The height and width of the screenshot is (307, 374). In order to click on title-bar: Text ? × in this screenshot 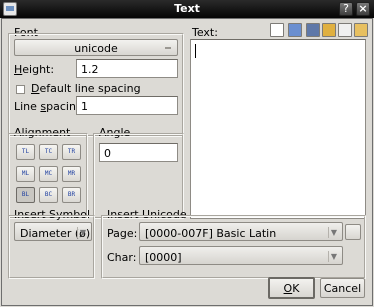, I will do `click(187, 9)`.